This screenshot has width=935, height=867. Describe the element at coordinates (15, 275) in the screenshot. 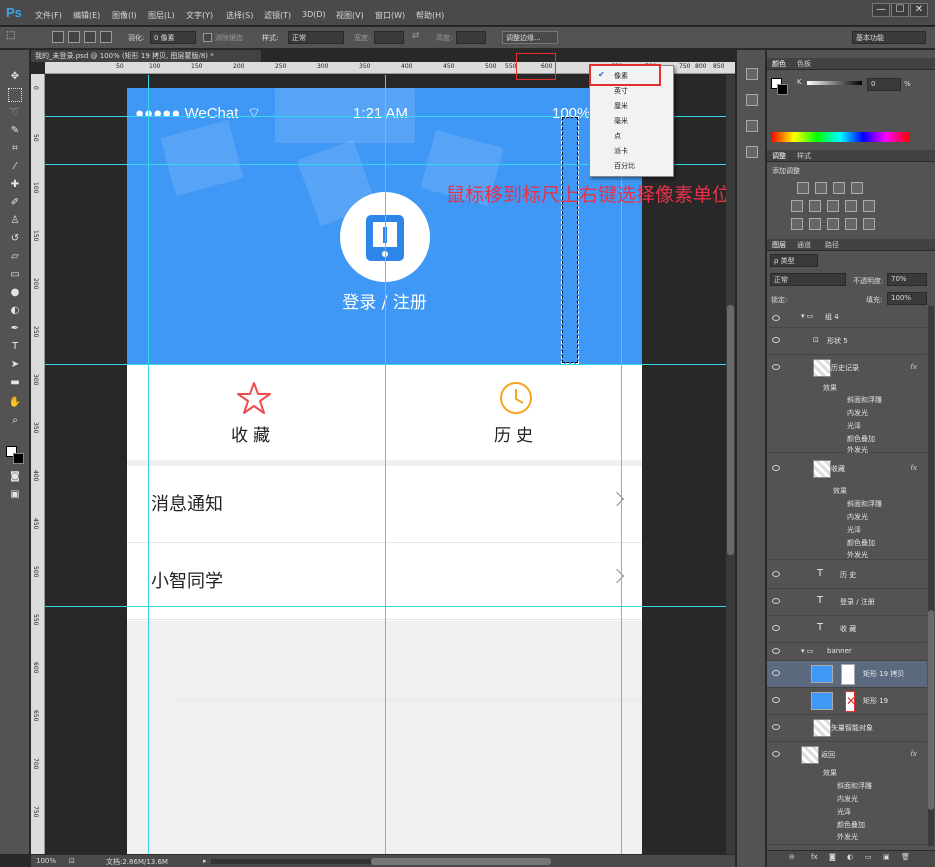

I see `gradient-tool-icon: ▭` at that location.